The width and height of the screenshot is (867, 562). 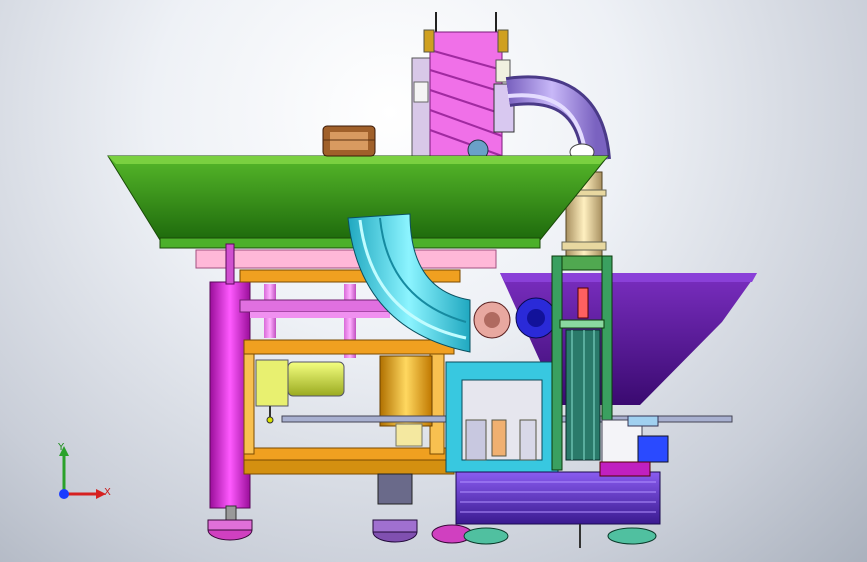 I want to click on foot-right-a, so click(x=486, y=536).